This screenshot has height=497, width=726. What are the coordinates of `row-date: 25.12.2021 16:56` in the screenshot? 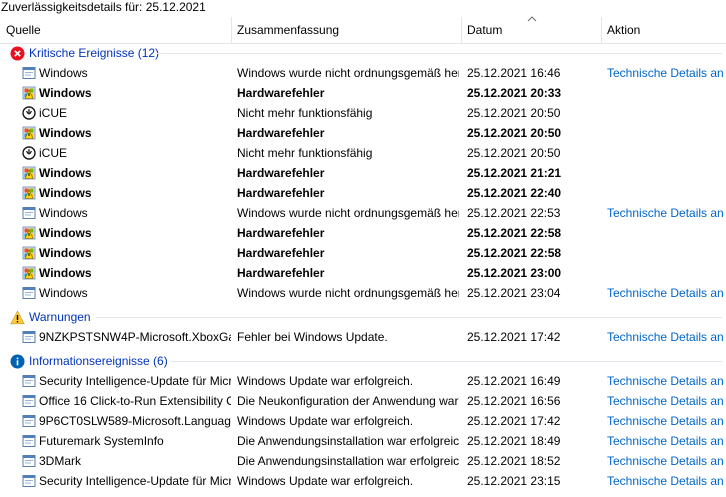 It's located at (514, 401).